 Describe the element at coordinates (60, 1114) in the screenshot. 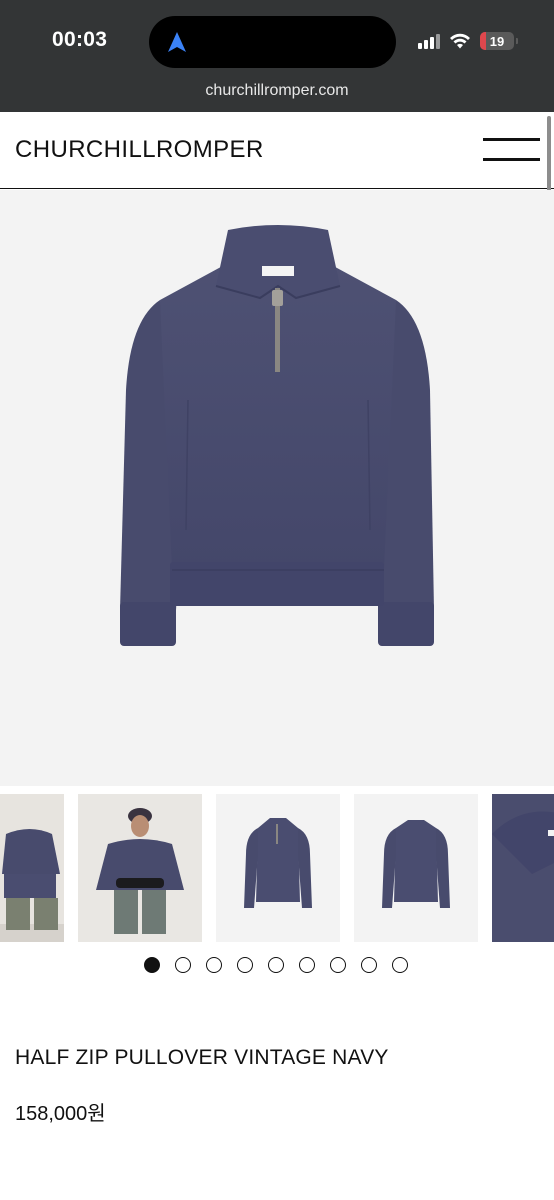

I see `product-price: 158,000원` at that location.